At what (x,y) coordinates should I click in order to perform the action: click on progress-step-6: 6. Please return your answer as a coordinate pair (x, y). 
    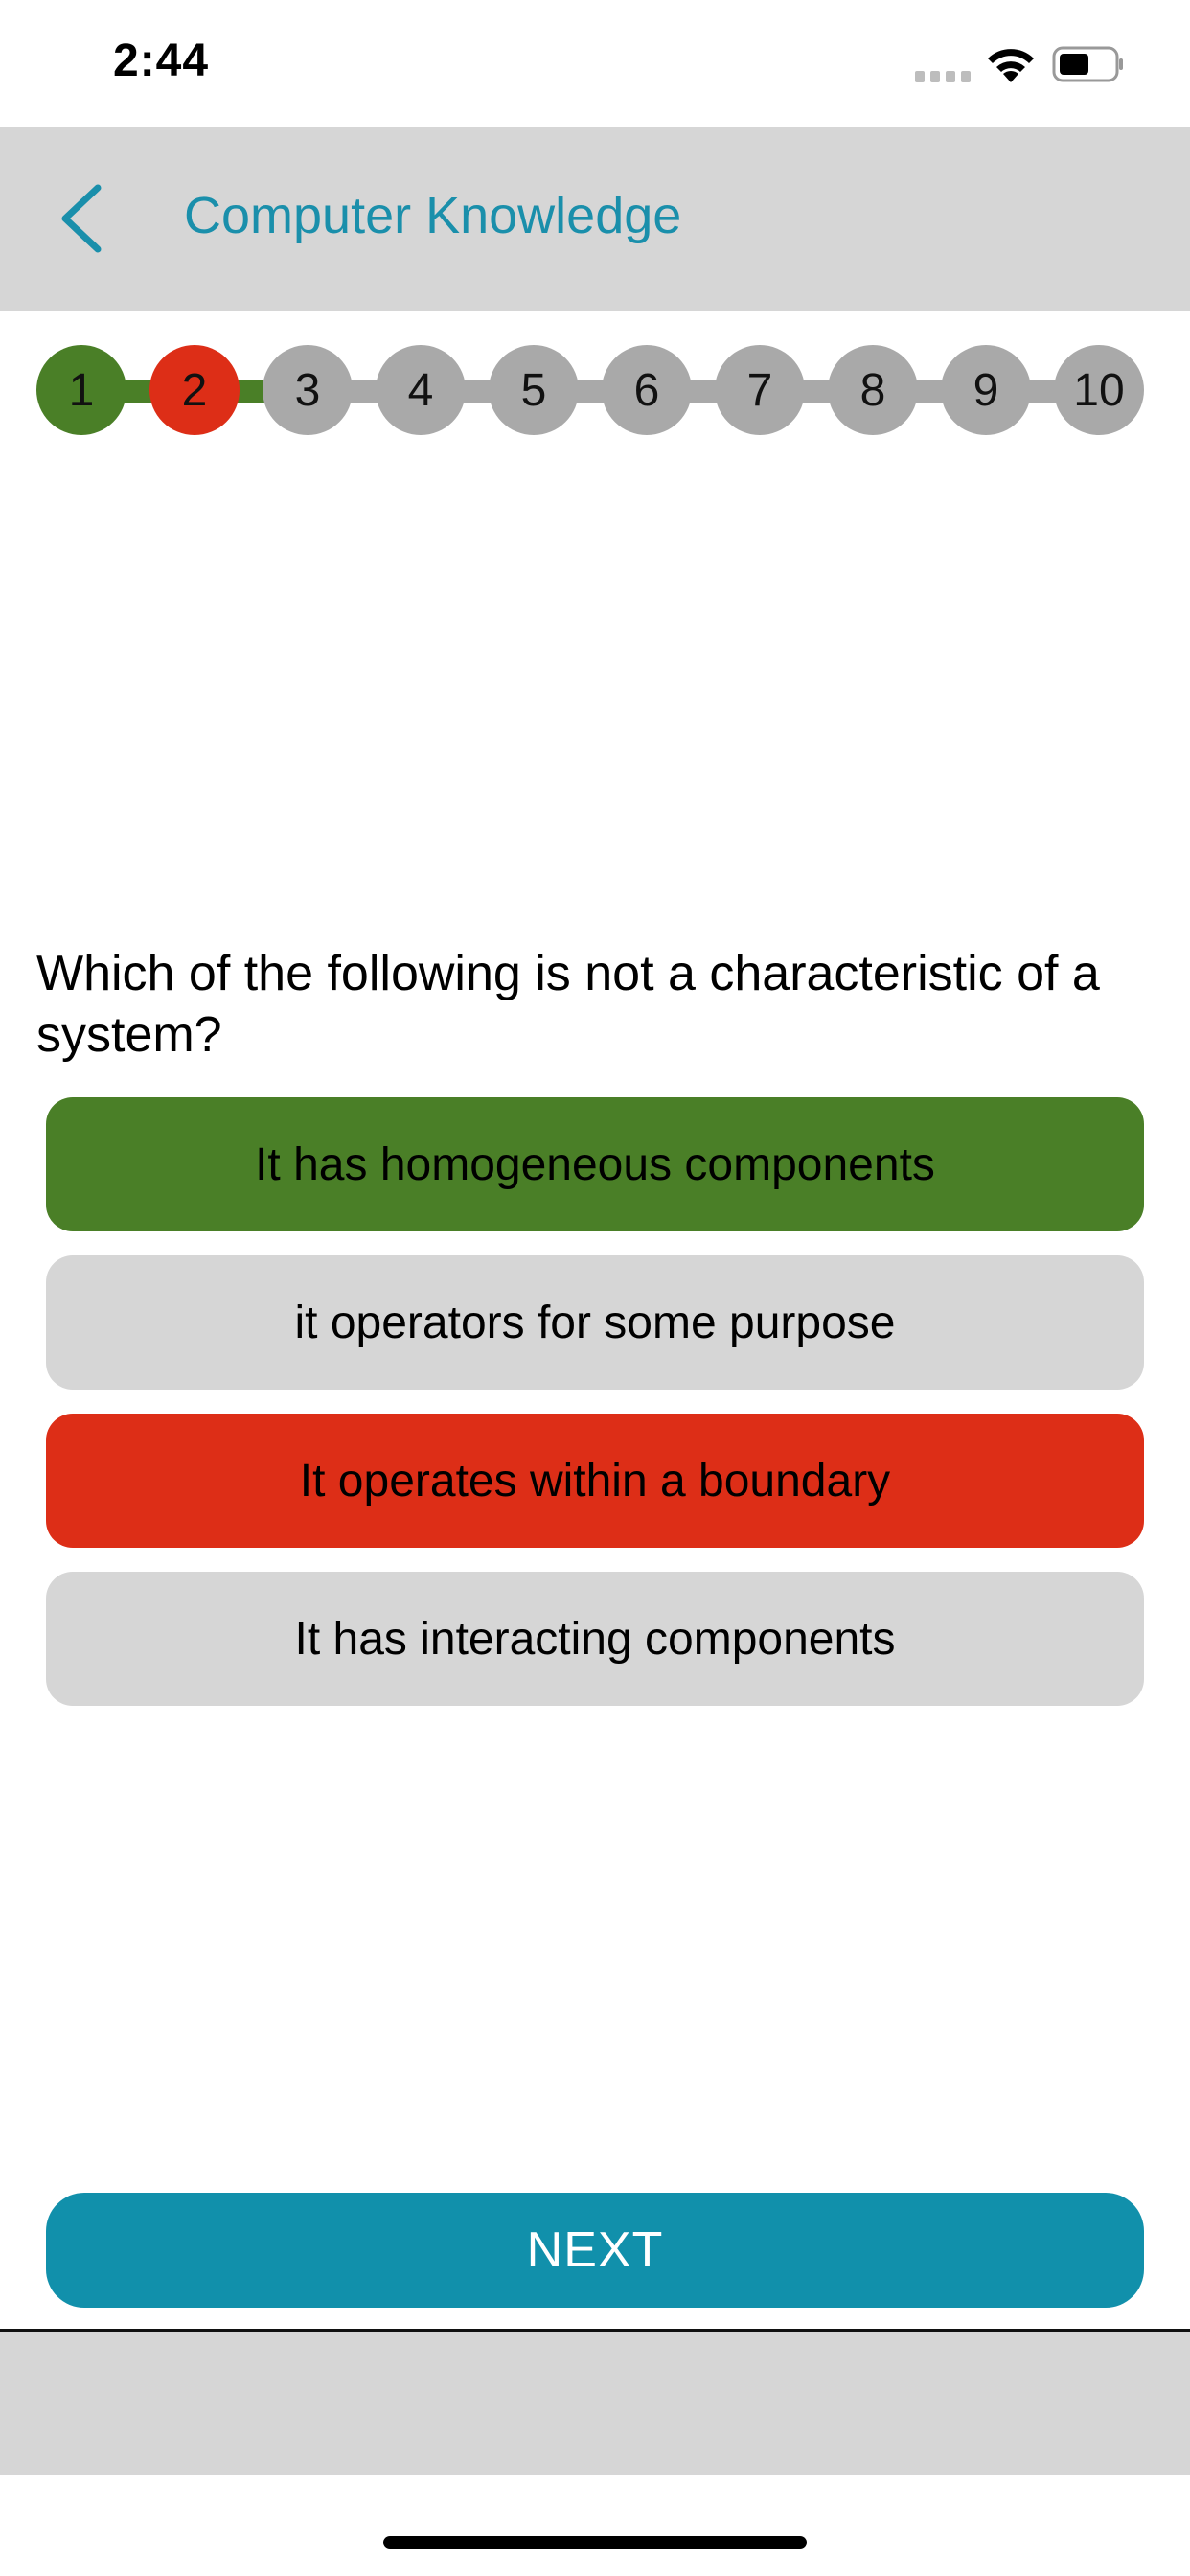
    Looking at the image, I should click on (647, 390).